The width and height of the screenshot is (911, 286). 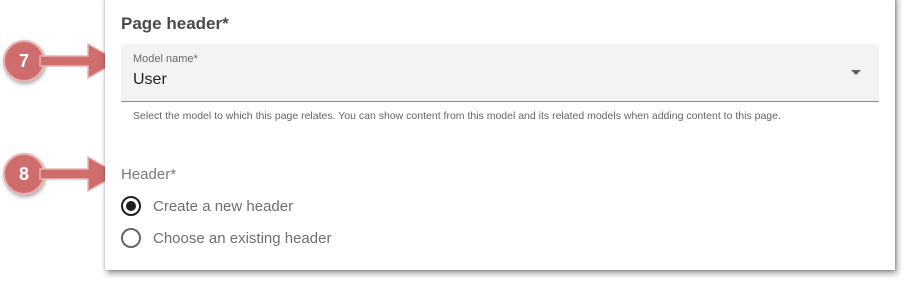 I want to click on chevron-down-icon, so click(x=856, y=72).